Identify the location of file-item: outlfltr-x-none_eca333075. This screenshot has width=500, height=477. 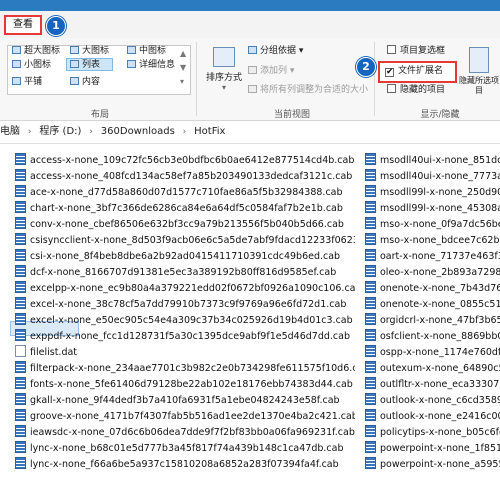
(432, 385).